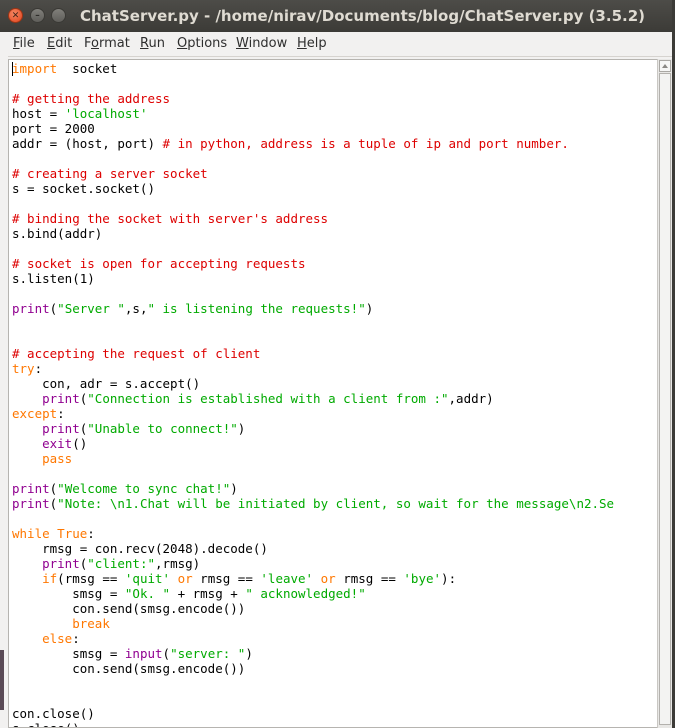 The image size is (675, 728). Describe the element at coordinates (313, 668) in the screenshot. I see `code-line: con.send(smsg.encode())` at that location.